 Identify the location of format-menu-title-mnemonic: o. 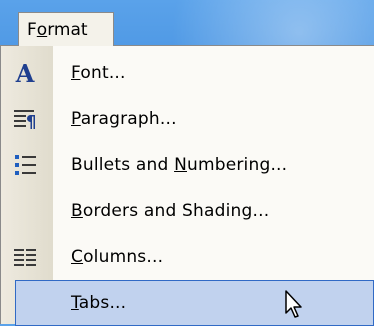
(42, 29).